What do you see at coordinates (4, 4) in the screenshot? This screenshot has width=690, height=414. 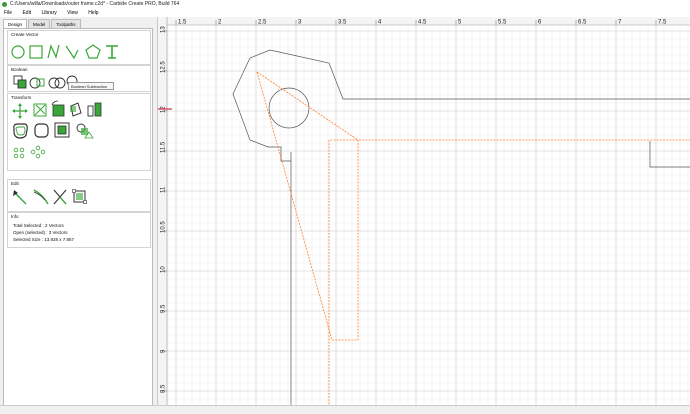 I see `app-logo-icon` at bounding box center [4, 4].